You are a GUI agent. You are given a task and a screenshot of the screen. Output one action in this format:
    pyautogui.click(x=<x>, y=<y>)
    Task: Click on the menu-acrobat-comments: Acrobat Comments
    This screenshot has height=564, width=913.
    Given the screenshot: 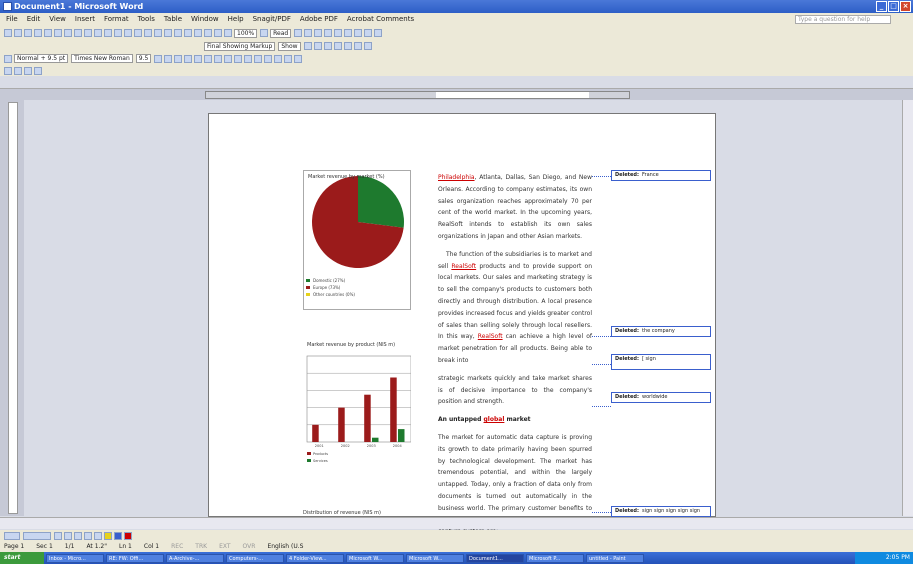 What is the action you would take?
    pyautogui.click(x=380, y=19)
    